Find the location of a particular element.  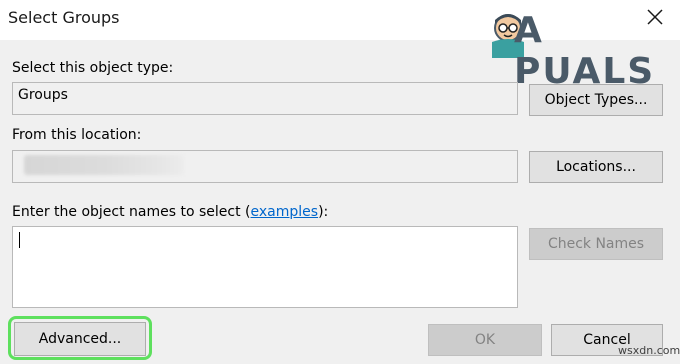

advanced-highlight is located at coordinates (80, 338).